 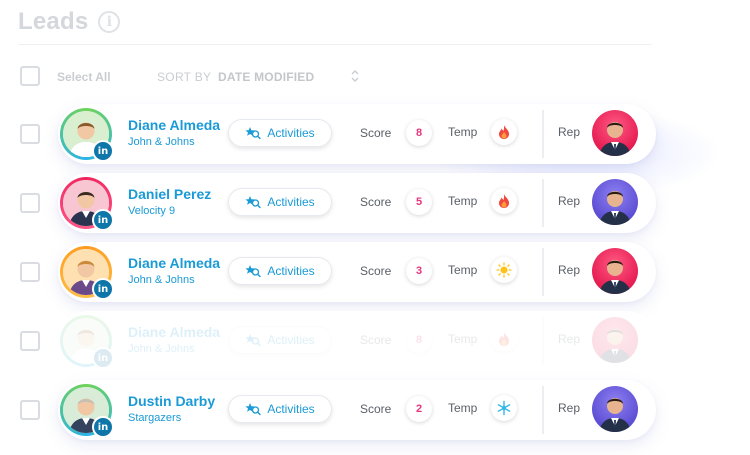 What do you see at coordinates (419, 271) in the screenshot?
I see `score-value: 3` at bounding box center [419, 271].